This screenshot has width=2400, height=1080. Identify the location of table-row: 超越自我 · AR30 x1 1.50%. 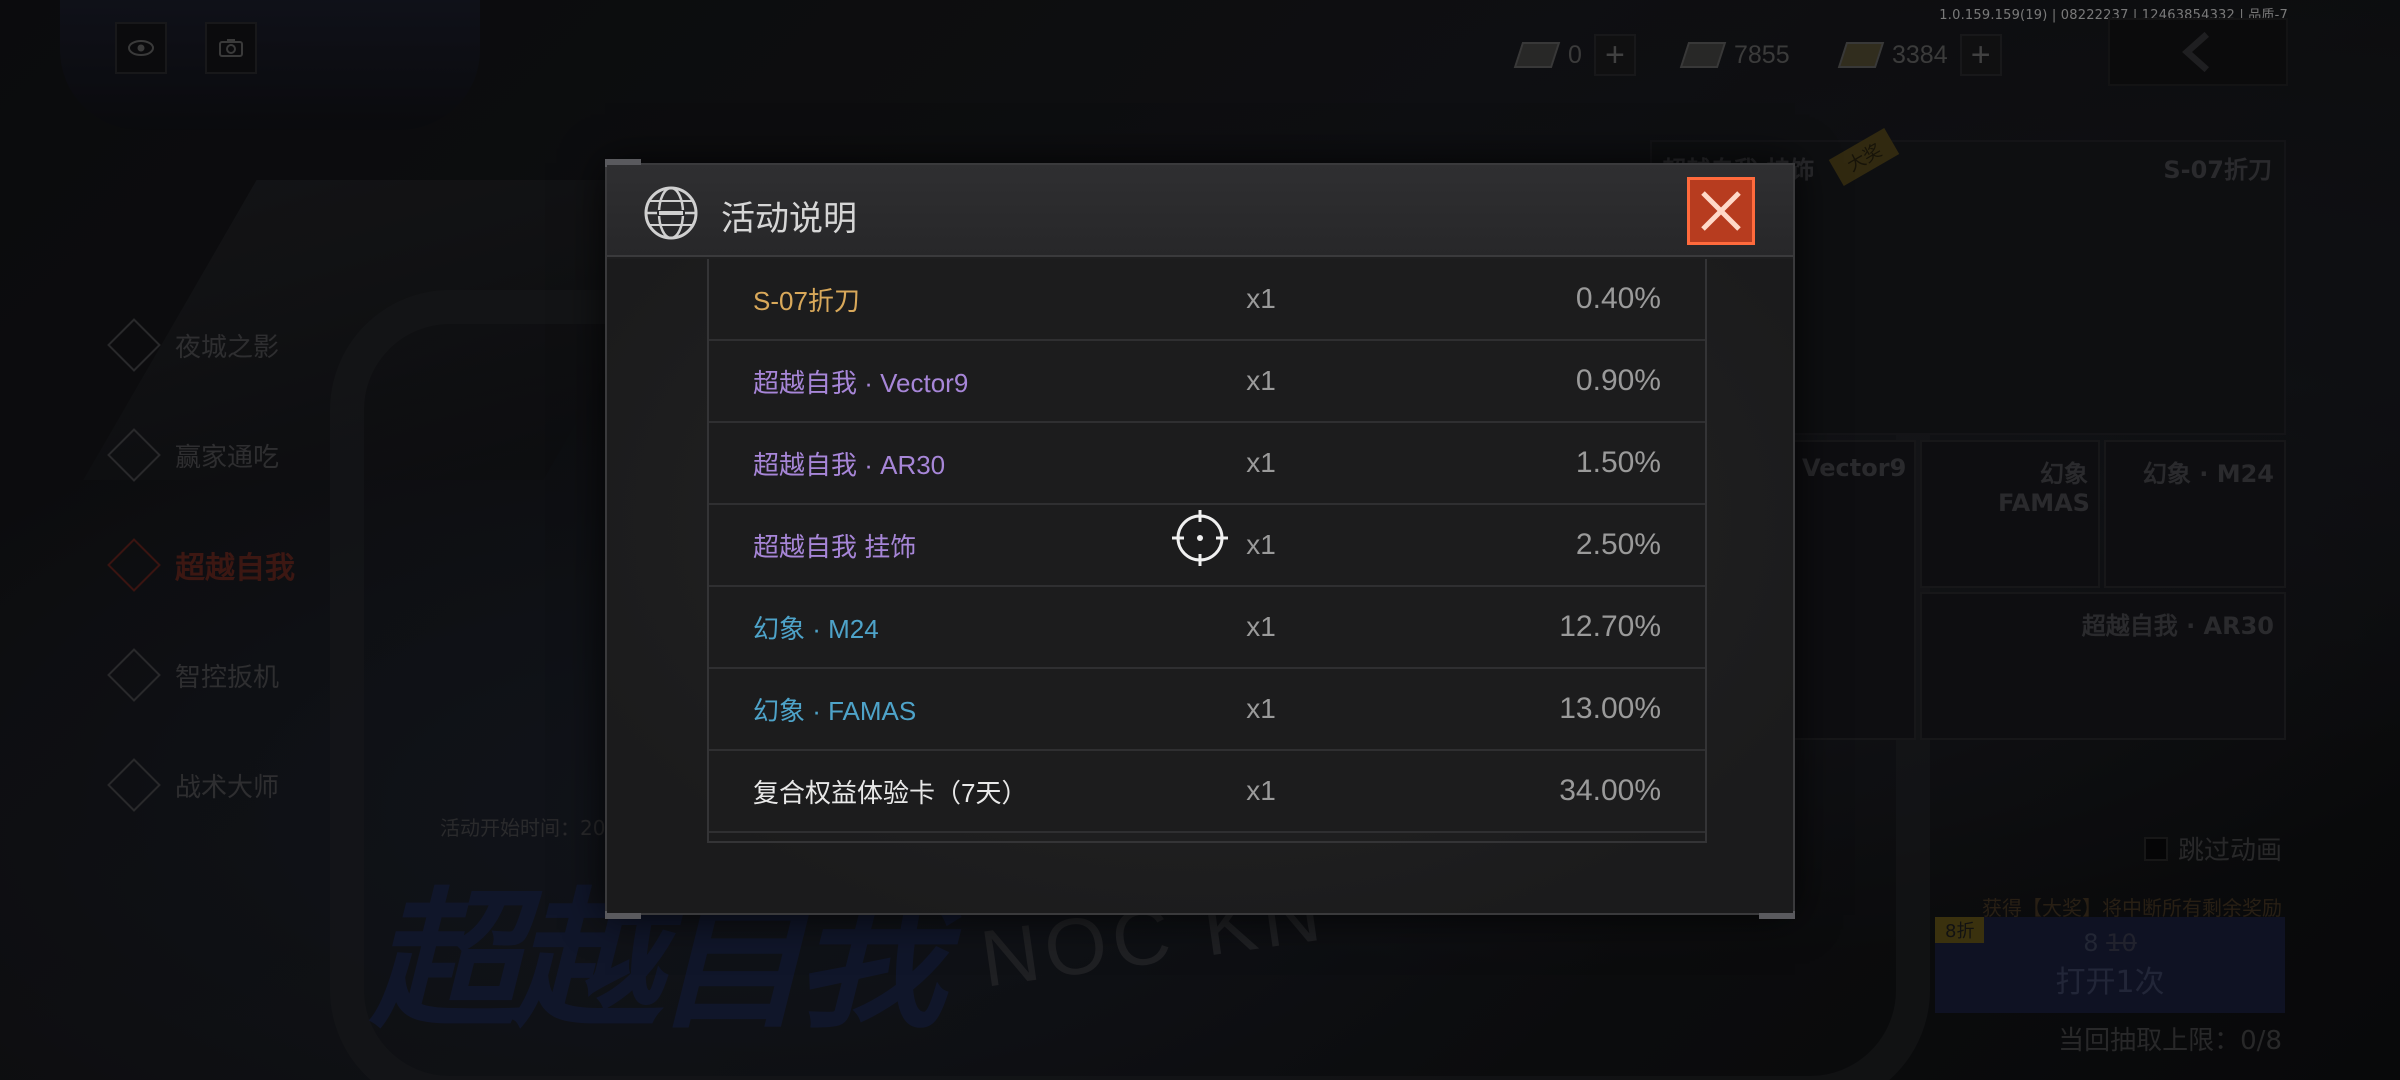
(1207, 464).